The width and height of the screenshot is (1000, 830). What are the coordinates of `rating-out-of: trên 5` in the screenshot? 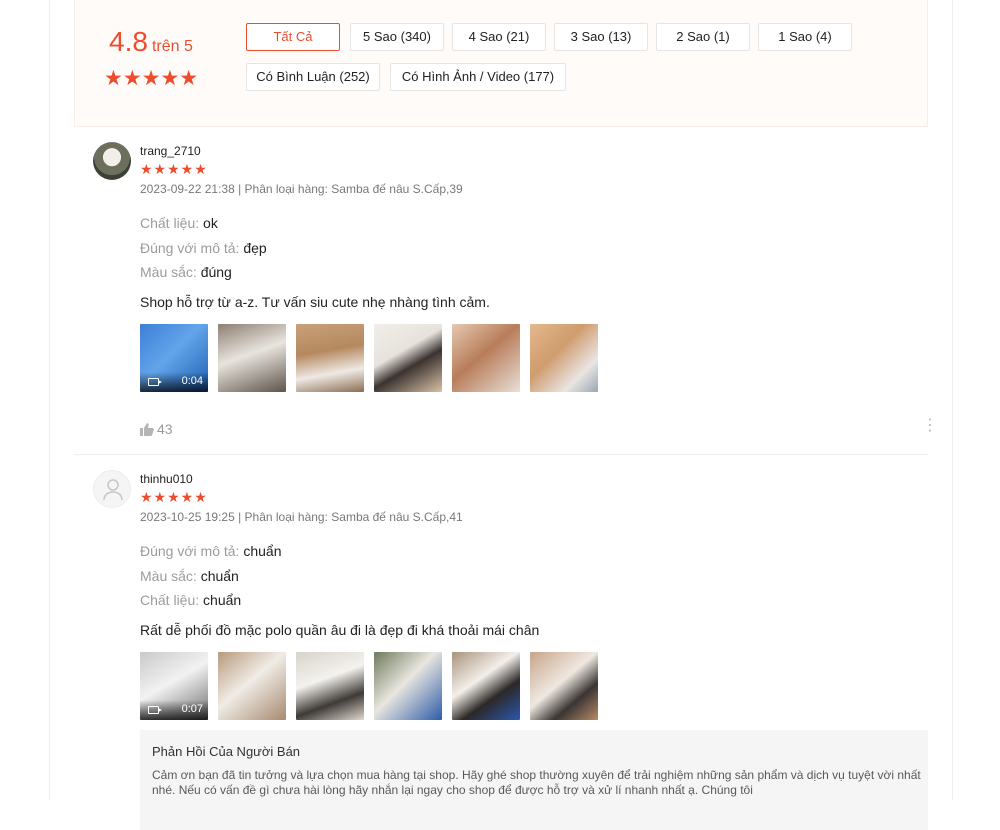 It's located at (172, 46).